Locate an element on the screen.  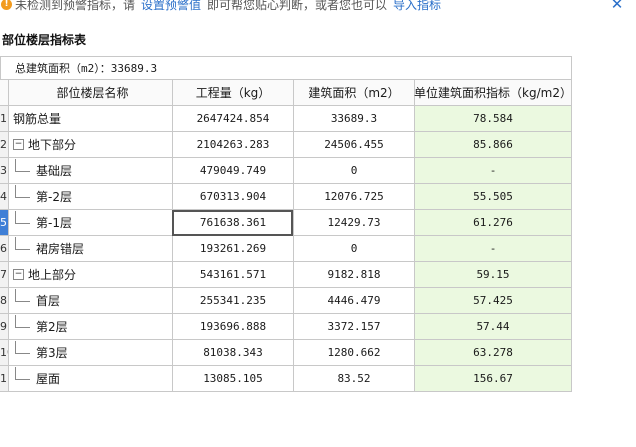
table-row: 1 钢筋总量 2647424.854 33689.3 78.584 is located at coordinates (285, 119).